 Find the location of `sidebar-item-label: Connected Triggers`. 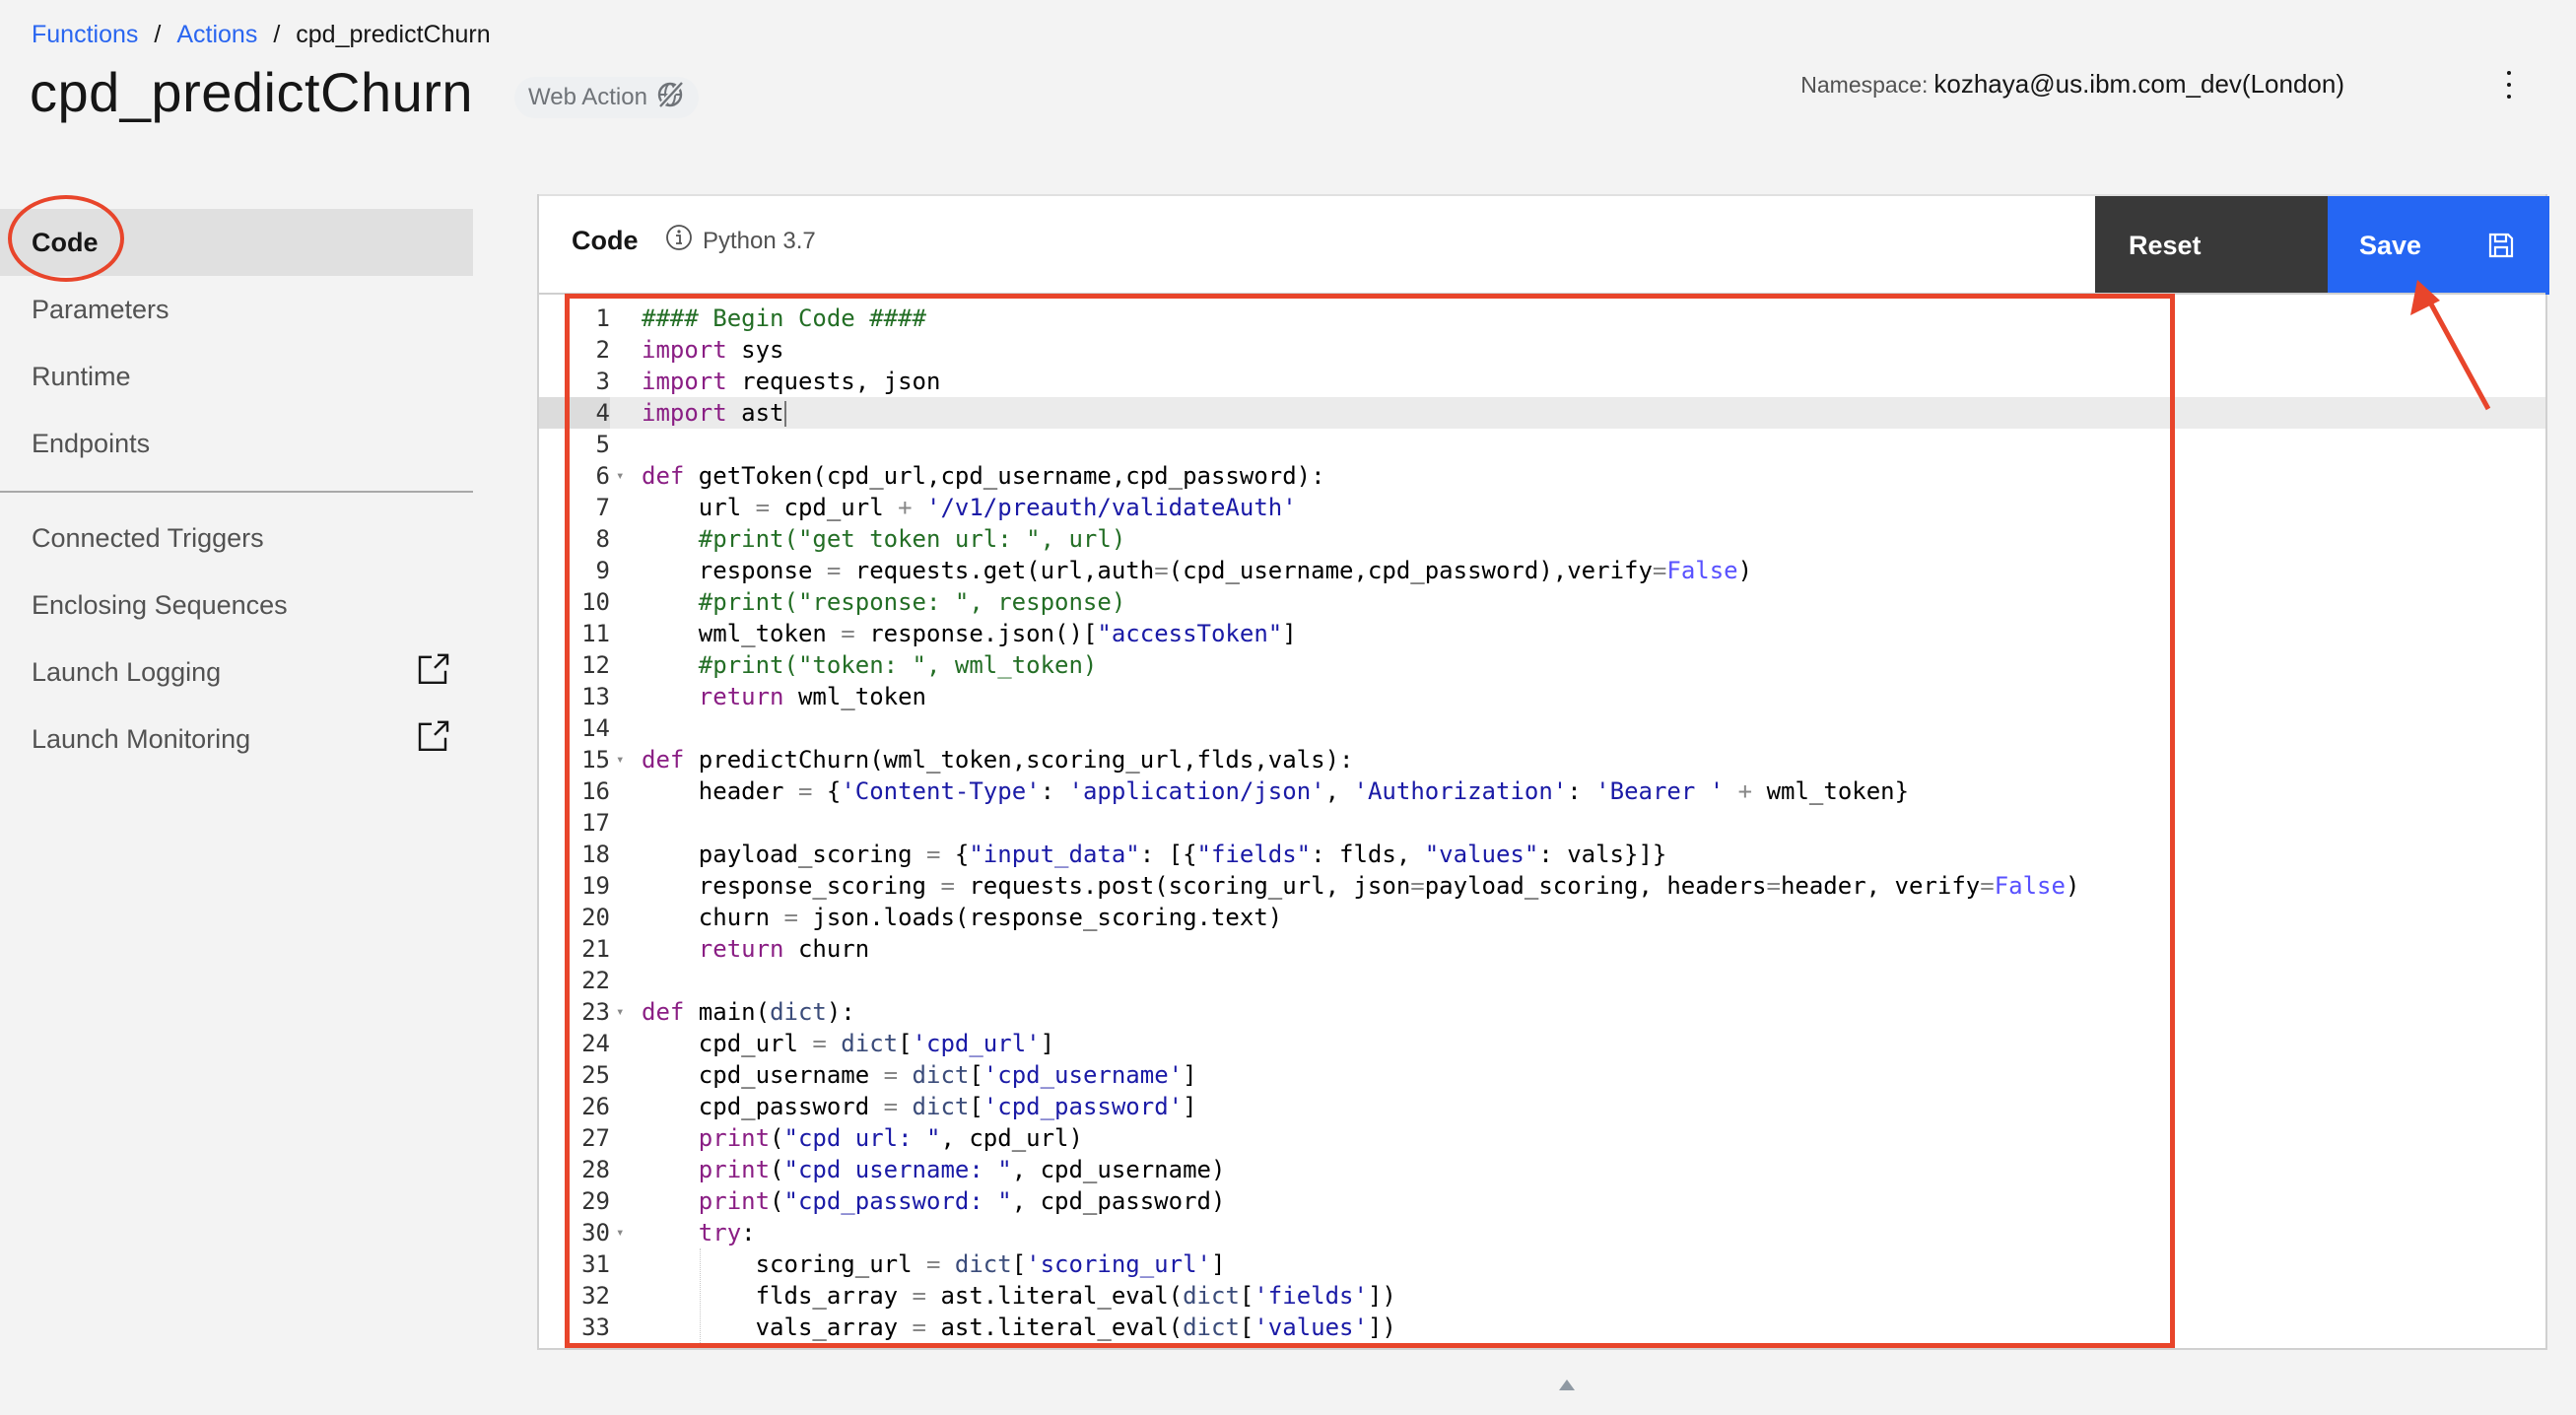

sidebar-item-label: Connected Triggers is located at coordinates (148, 538).